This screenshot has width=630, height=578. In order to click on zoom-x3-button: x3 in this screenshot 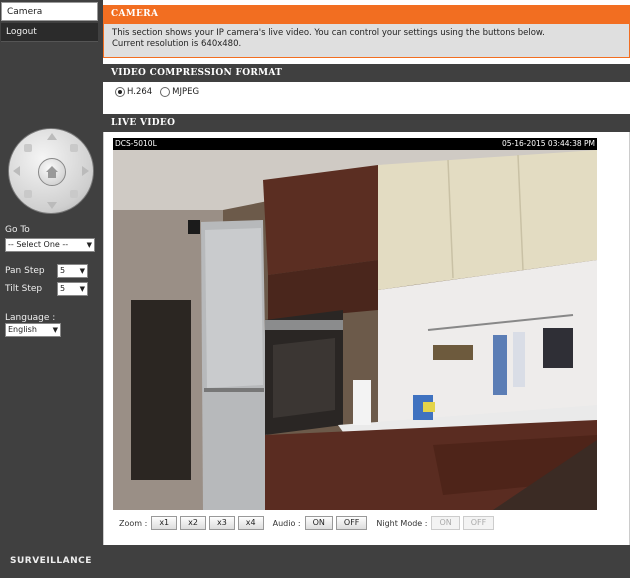, I will do `click(221, 523)`.